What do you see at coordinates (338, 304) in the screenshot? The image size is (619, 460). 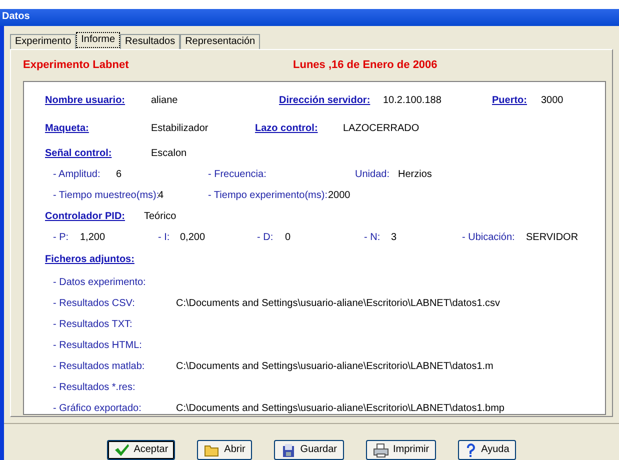 I see `field-value: C:\Documents and Settings\usuario-aliane\Escritorio\LABNET\datos1.csv` at bounding box center [338, 304].